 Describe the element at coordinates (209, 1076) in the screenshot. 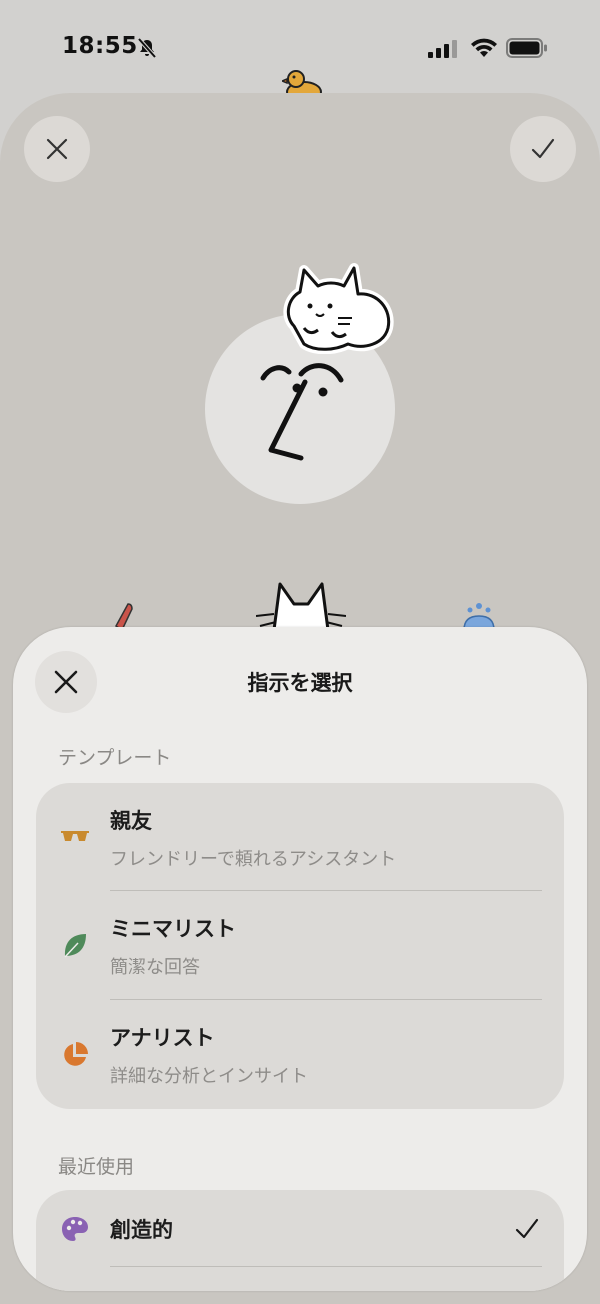

I see `template-subtitle: 詳細な分析とインサイト` at that location.